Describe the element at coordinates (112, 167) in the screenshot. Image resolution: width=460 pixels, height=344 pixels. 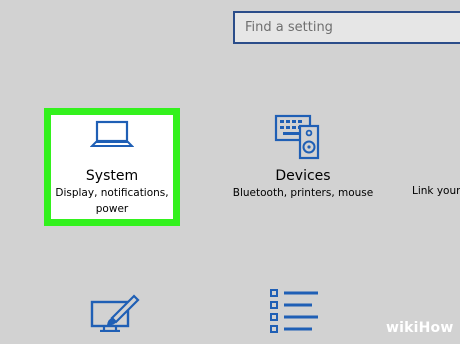
I see `tile-system: System Display, notifications, power` at that location.